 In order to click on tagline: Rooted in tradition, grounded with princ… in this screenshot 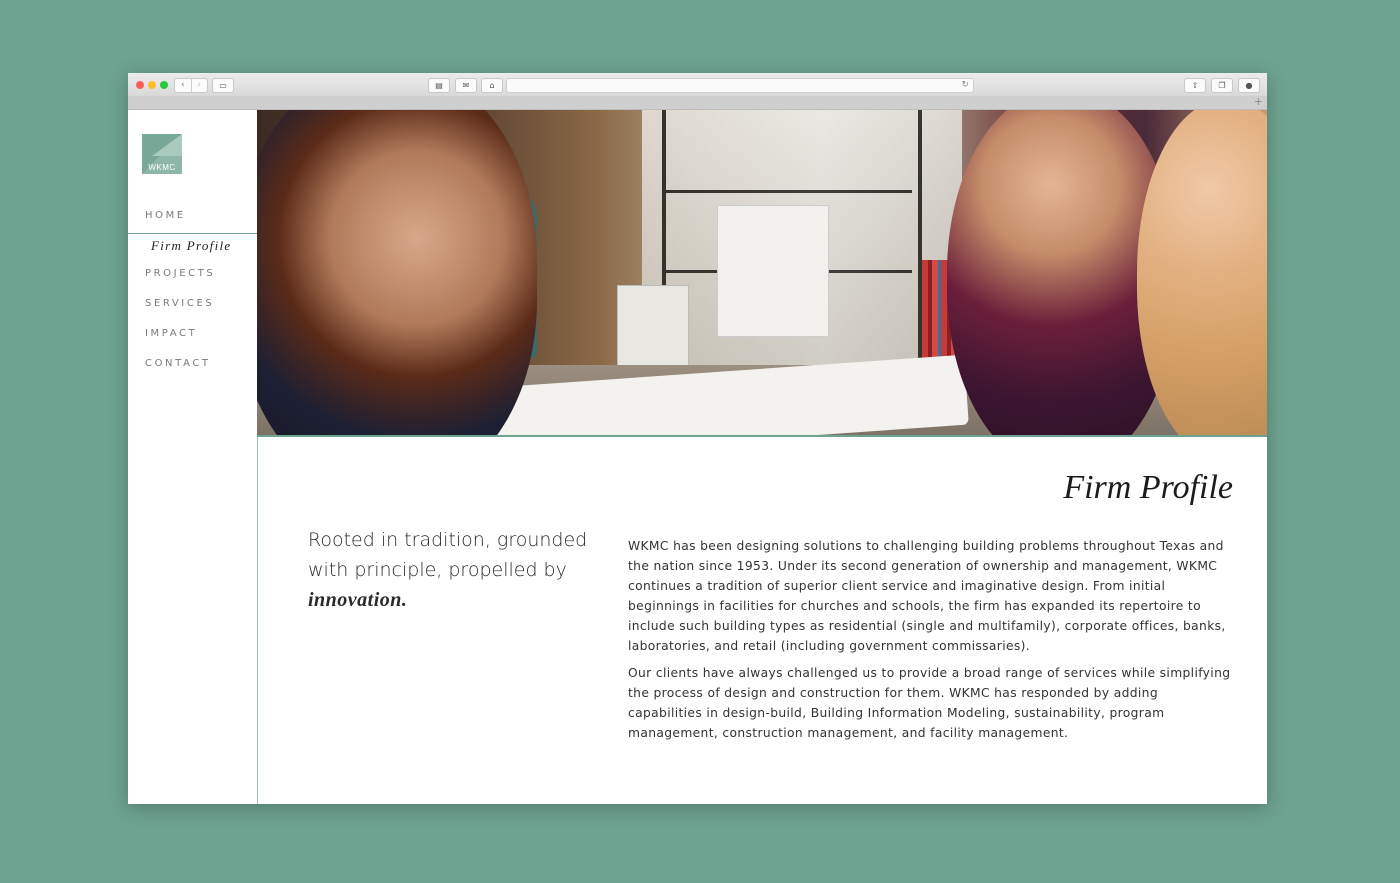, I will do `click(453, 570)`.